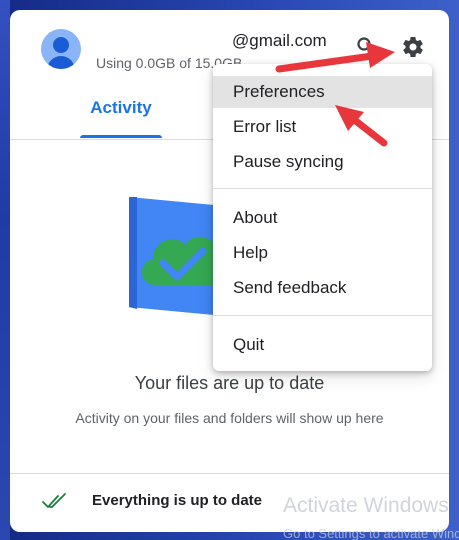 The width and height of the screenshot is (459, 540). I want to click on menu-item-preferences: Preferences, so click(322, 92).